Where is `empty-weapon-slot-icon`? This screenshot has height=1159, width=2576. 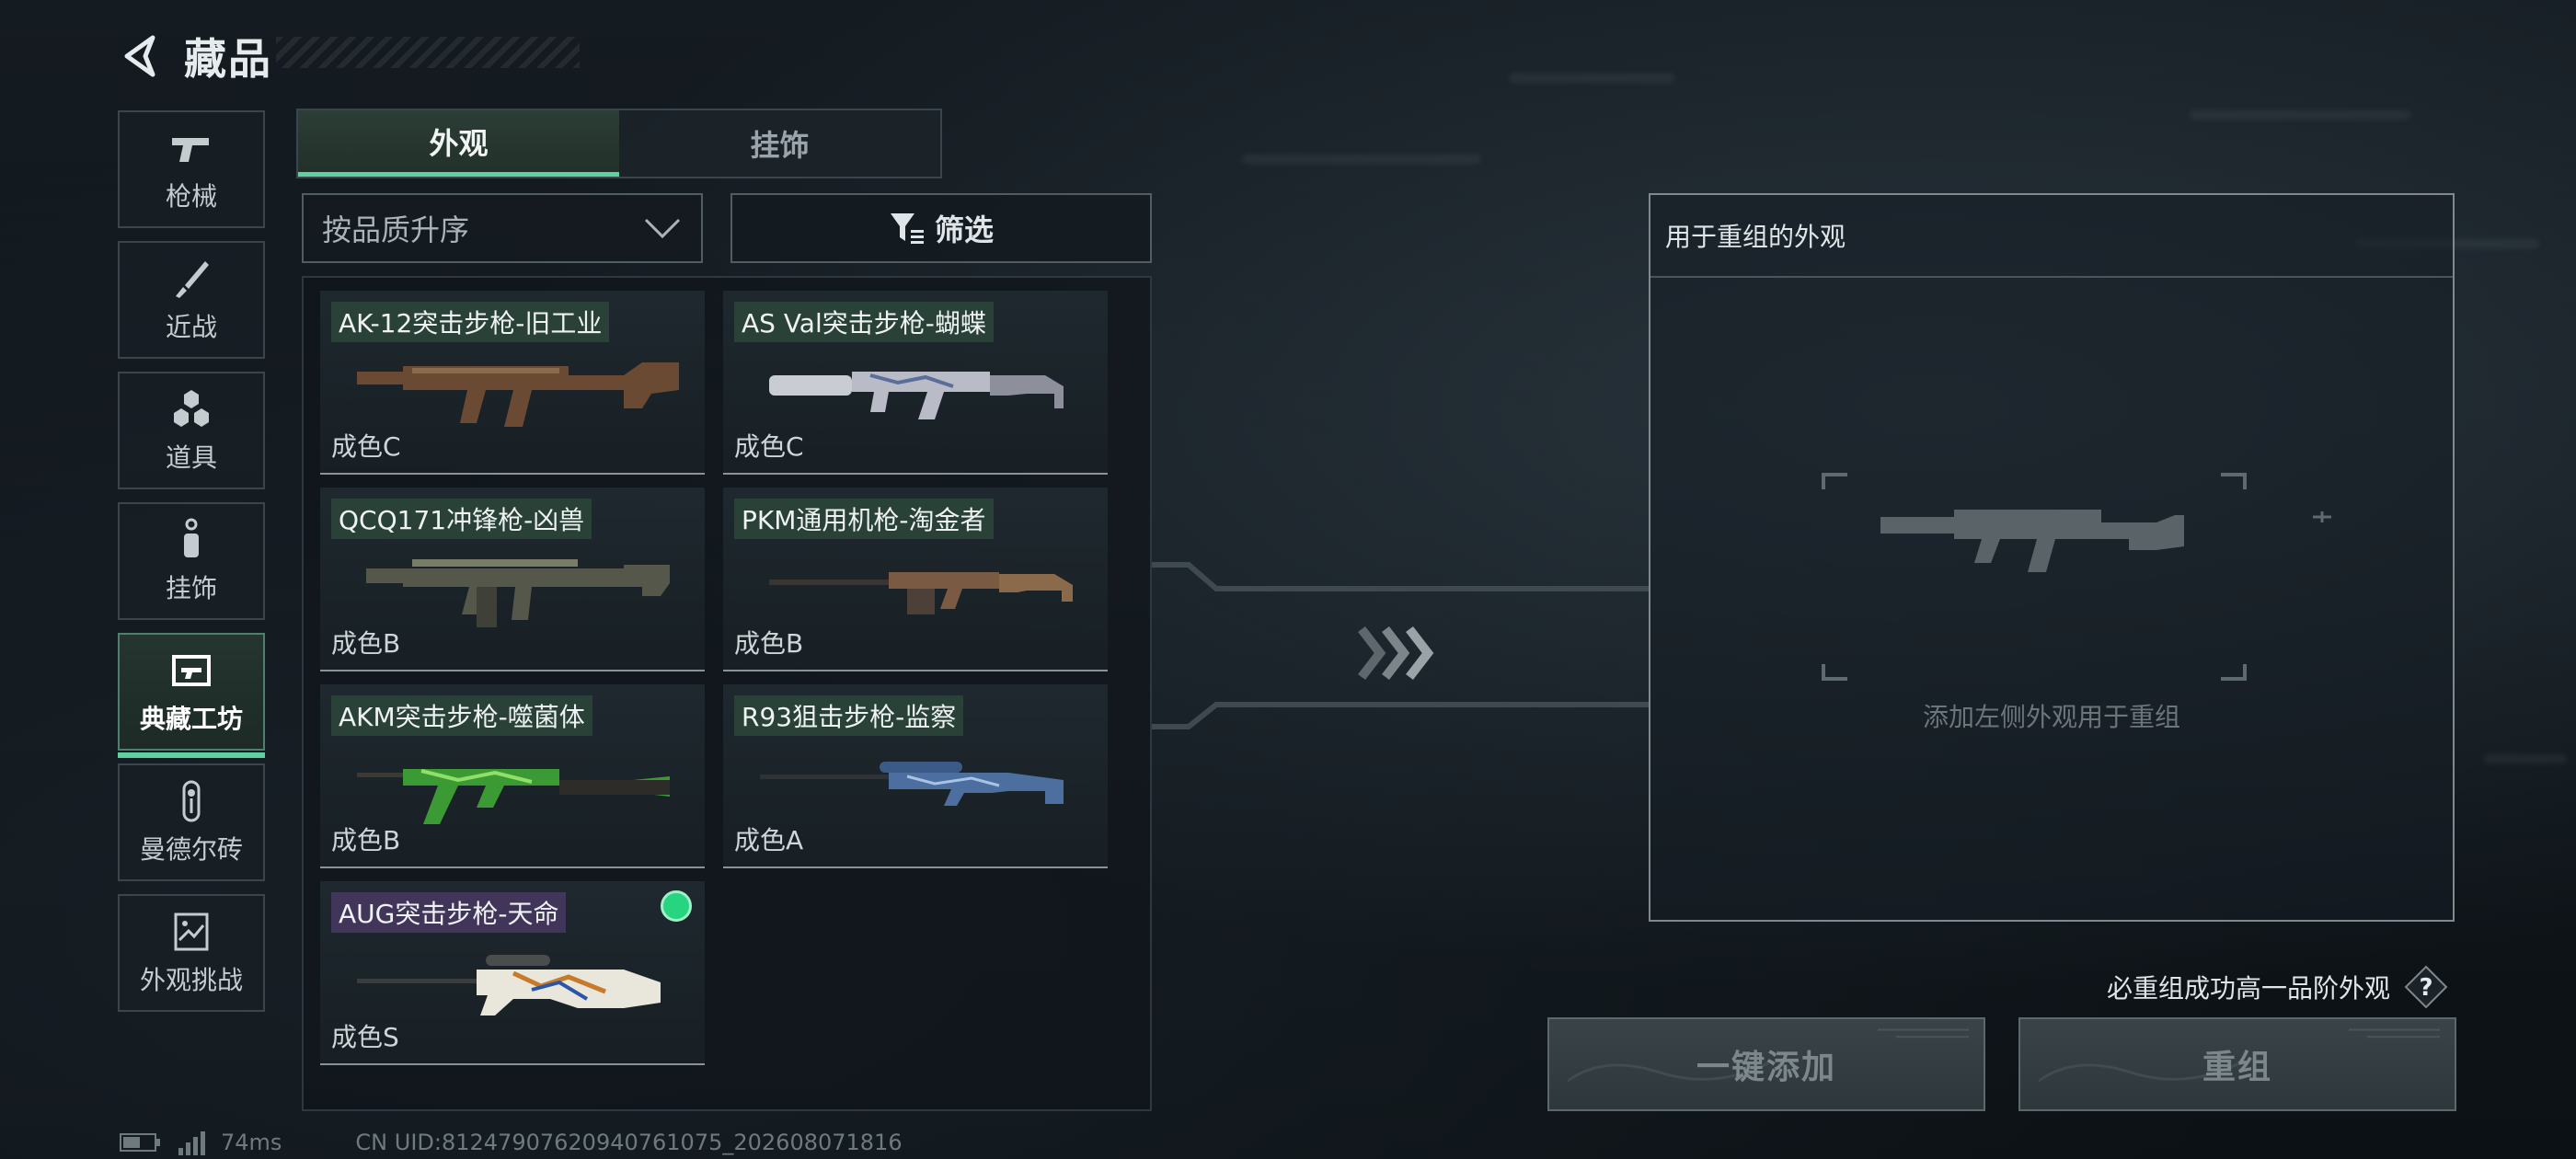
empty-weapon-slot-icon is located at coordinates (2055, 577).